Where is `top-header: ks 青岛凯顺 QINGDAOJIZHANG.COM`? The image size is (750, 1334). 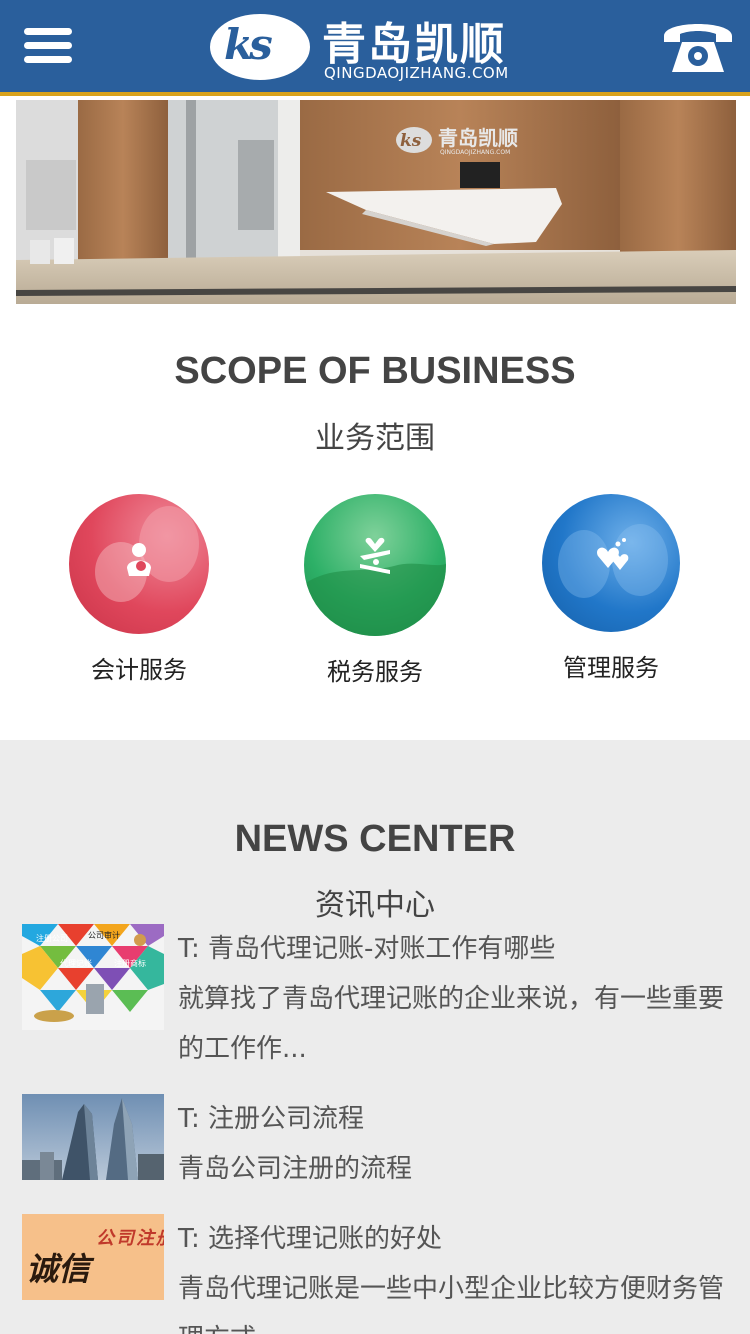 top-header: ks 青岛凯顺 QINGDAOJIZHANG.COM is located at coordinates (375, 48).